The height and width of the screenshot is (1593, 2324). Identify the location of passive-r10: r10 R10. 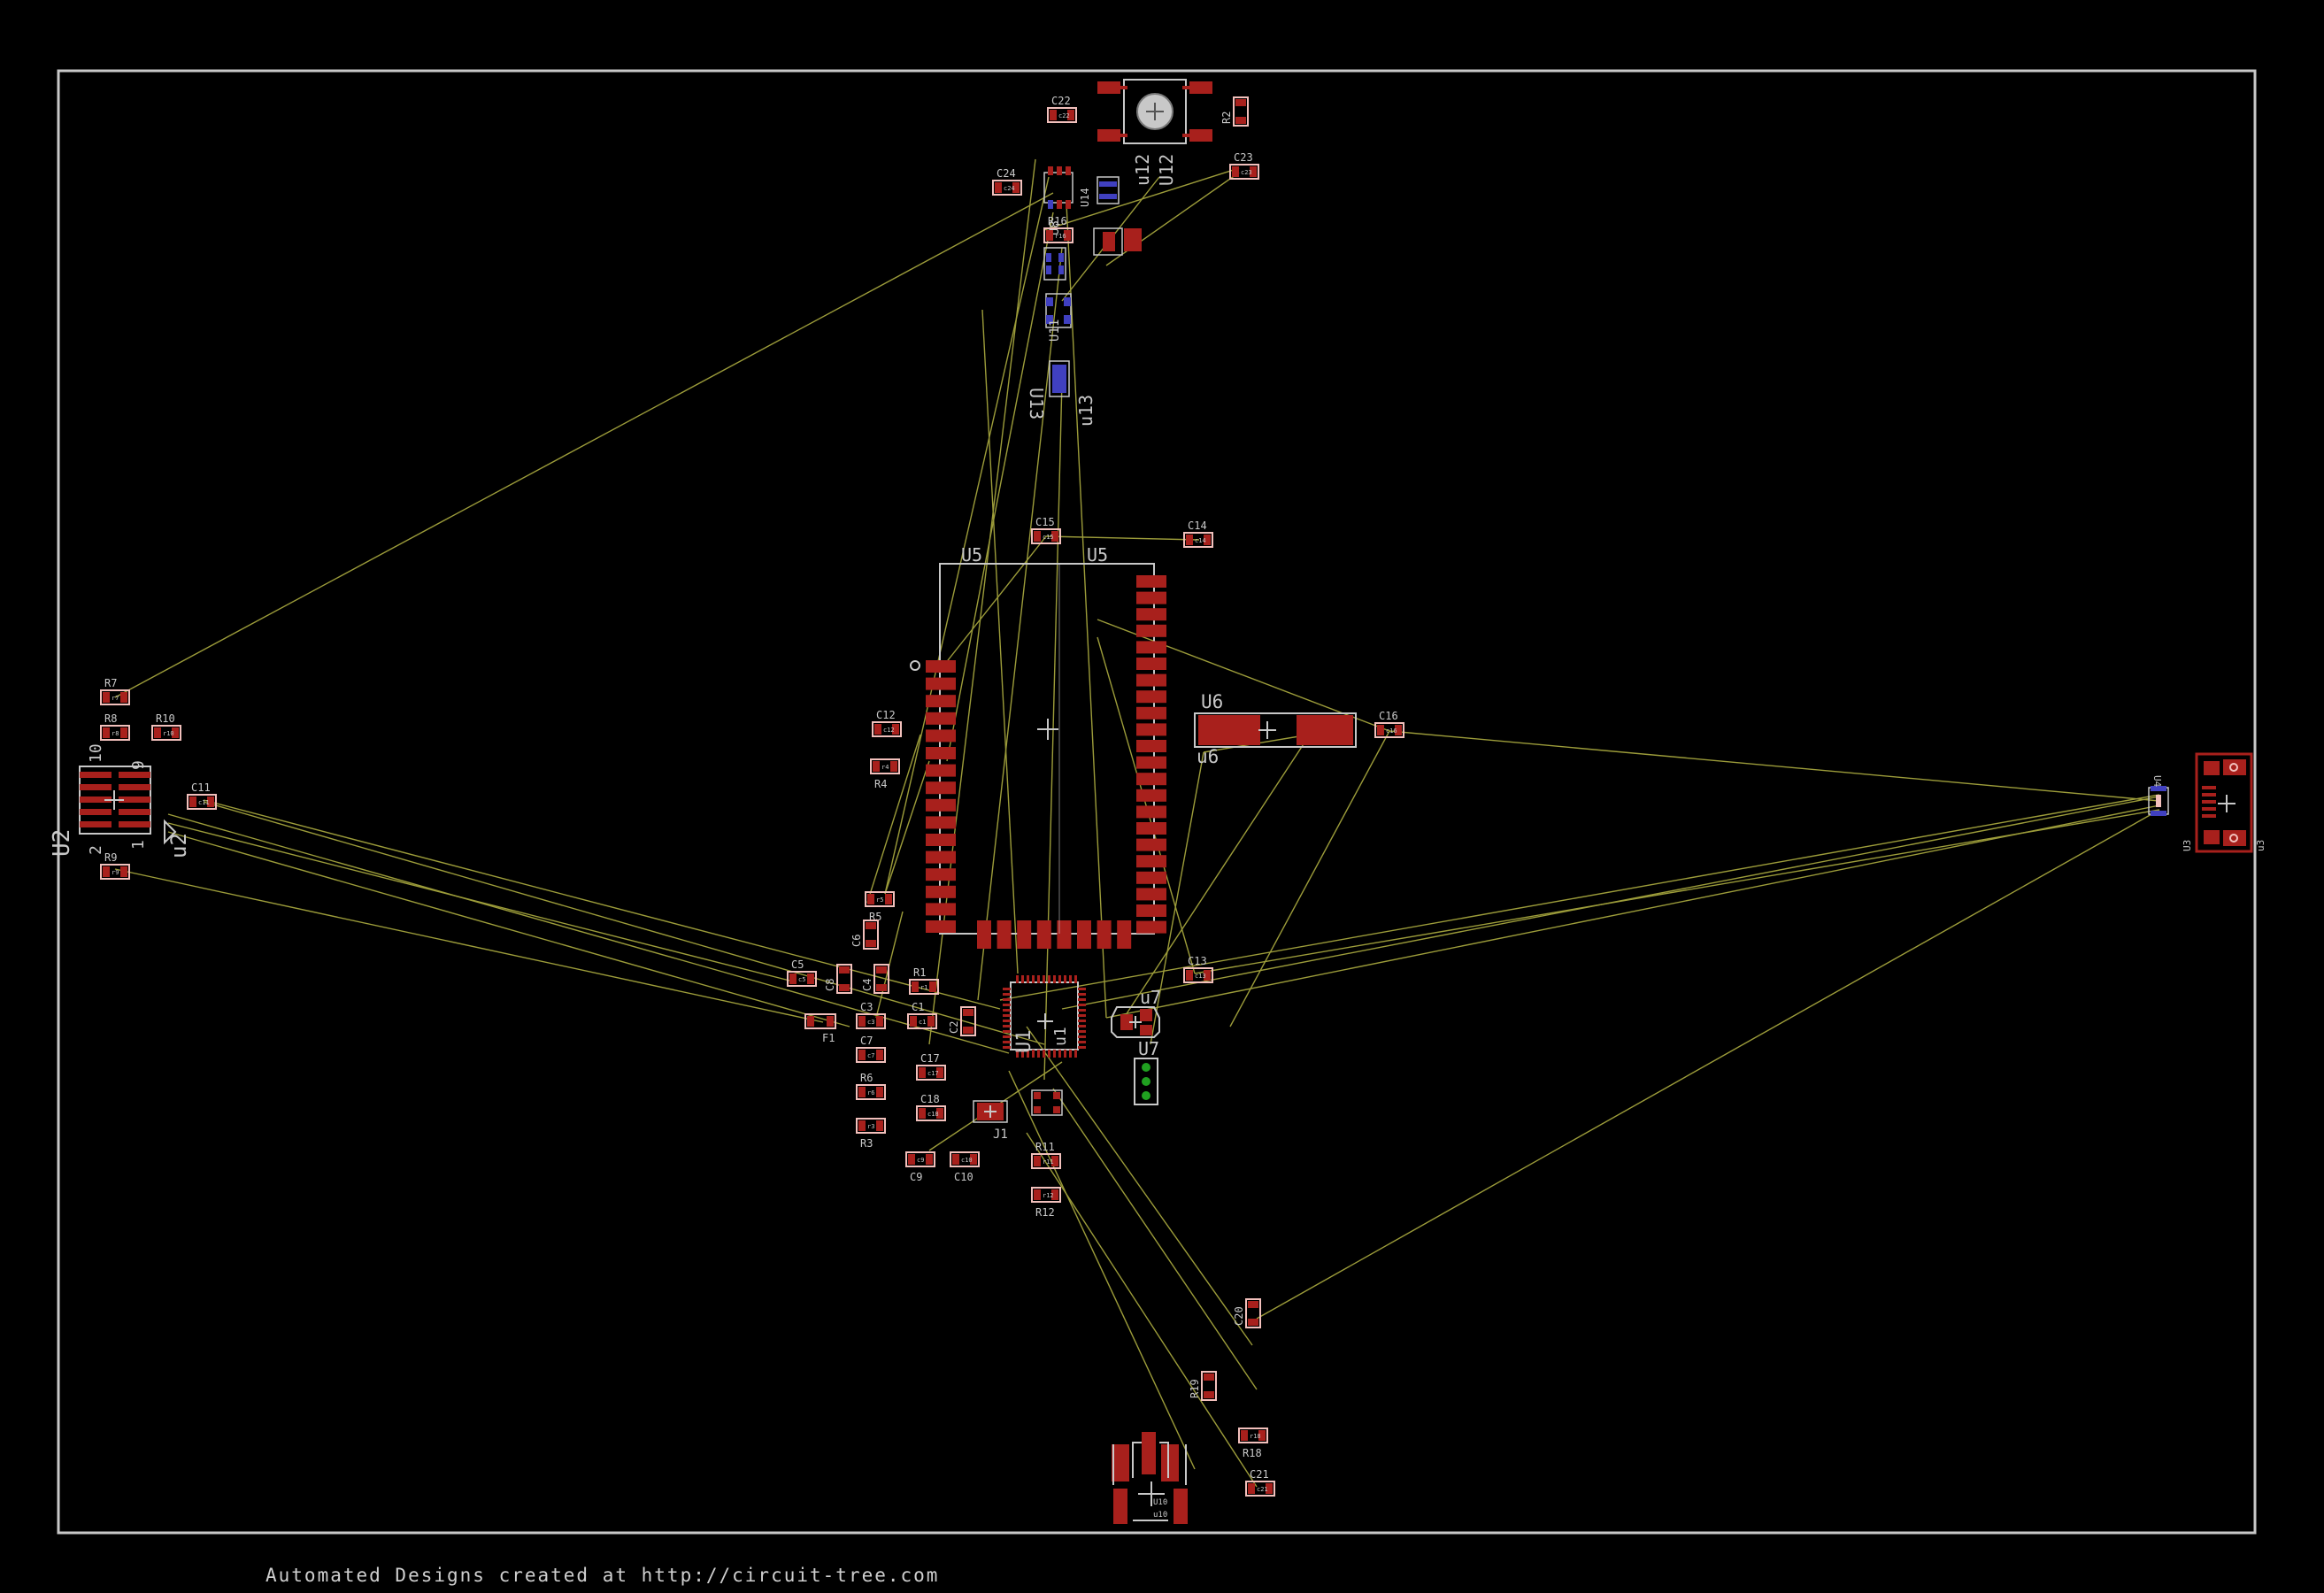
(166, 726).